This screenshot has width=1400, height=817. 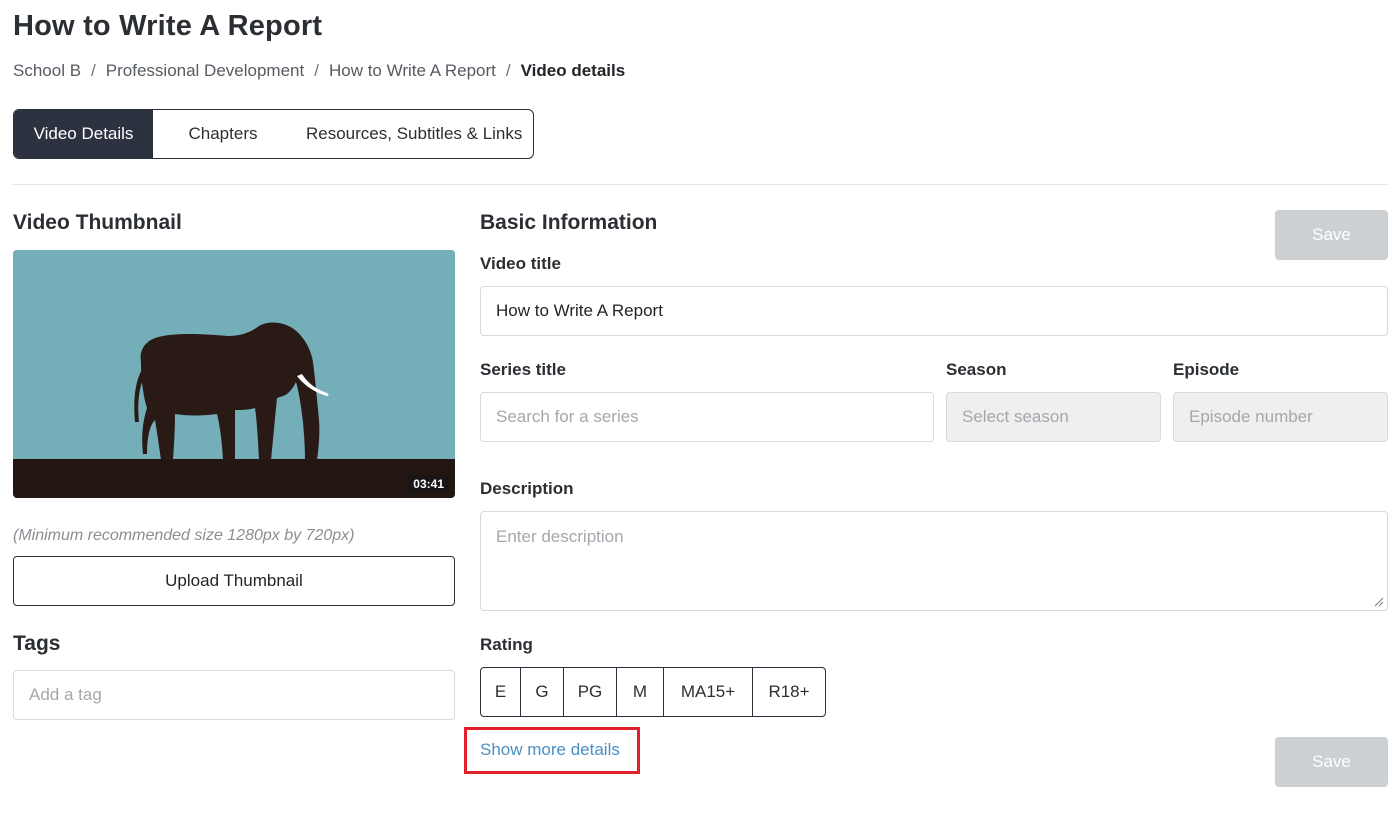 What do you see at coordinates (640, 692) in the screenshot?
I see `rating-option-m: M` at bounding box center [640, 692].